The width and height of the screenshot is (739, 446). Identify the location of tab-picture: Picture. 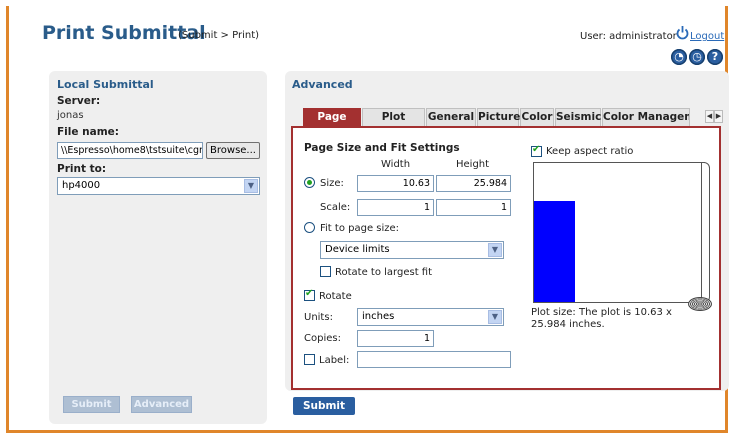
(498, 117).